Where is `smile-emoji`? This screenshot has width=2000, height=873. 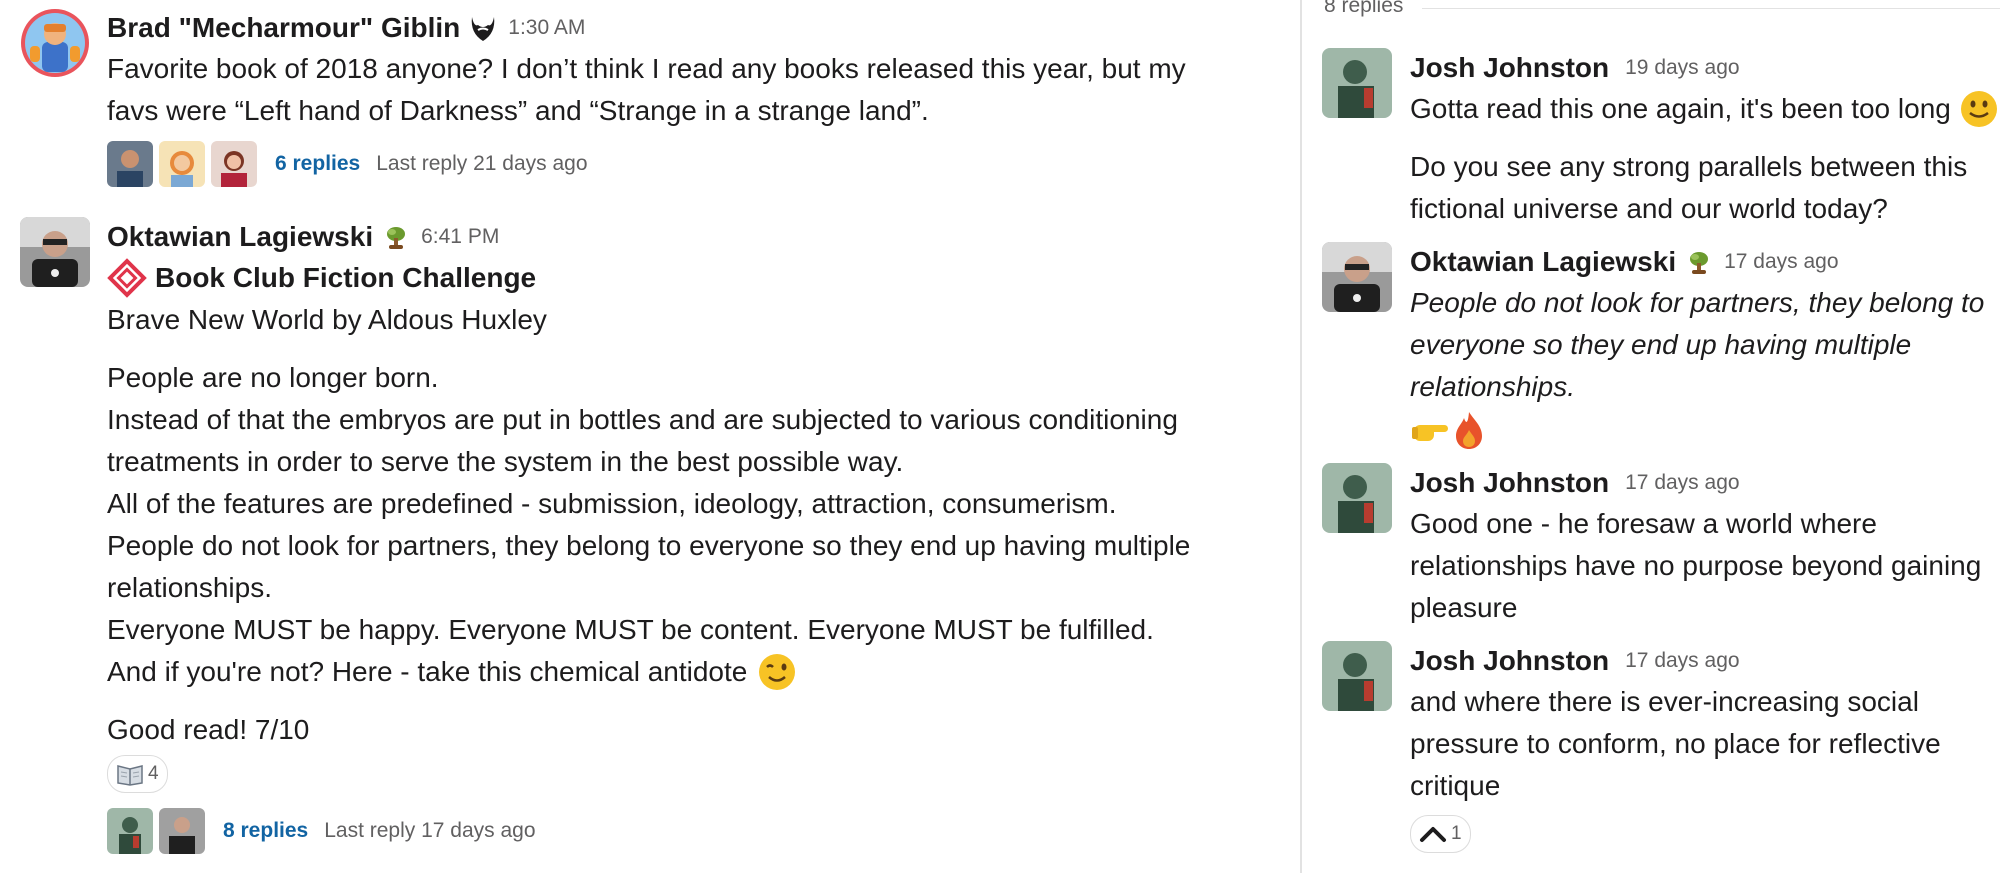
smile-emoji is located at coordinates (1979, 109).